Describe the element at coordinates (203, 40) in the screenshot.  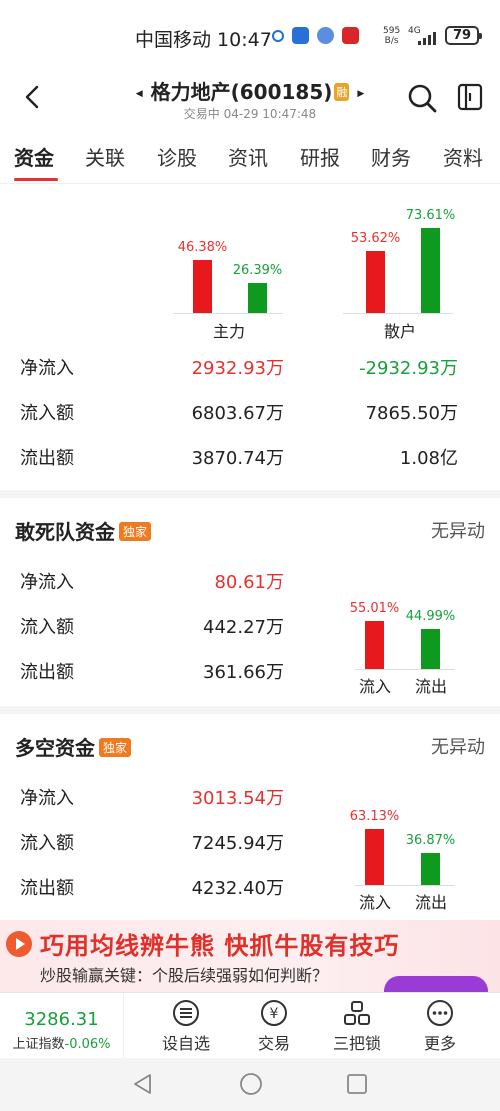
I see `carrier-time: 中国移动 10:47` at that location.